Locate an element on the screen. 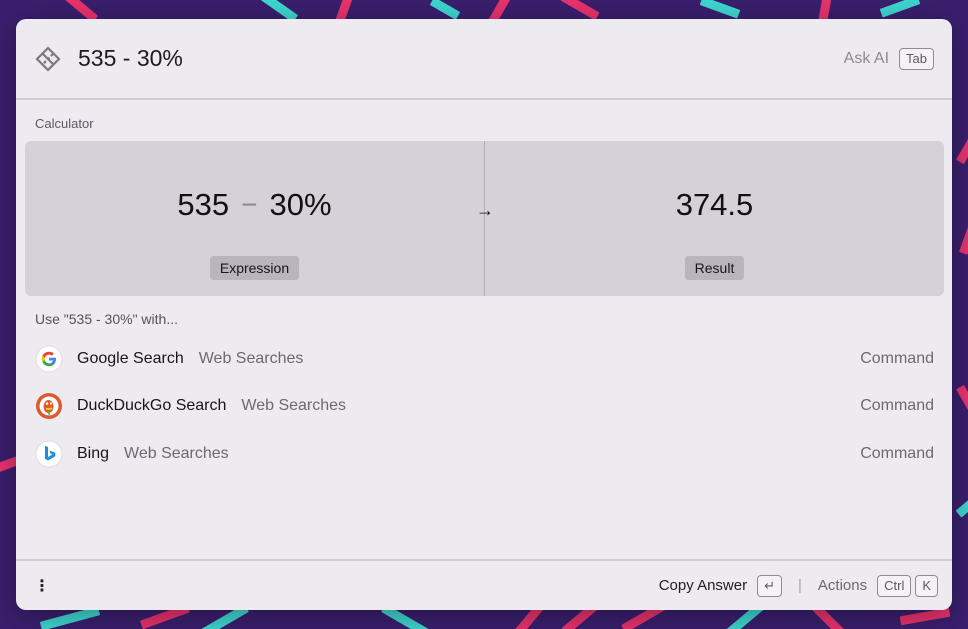  result-value: 374.5 is located at coordinates (714, 204).